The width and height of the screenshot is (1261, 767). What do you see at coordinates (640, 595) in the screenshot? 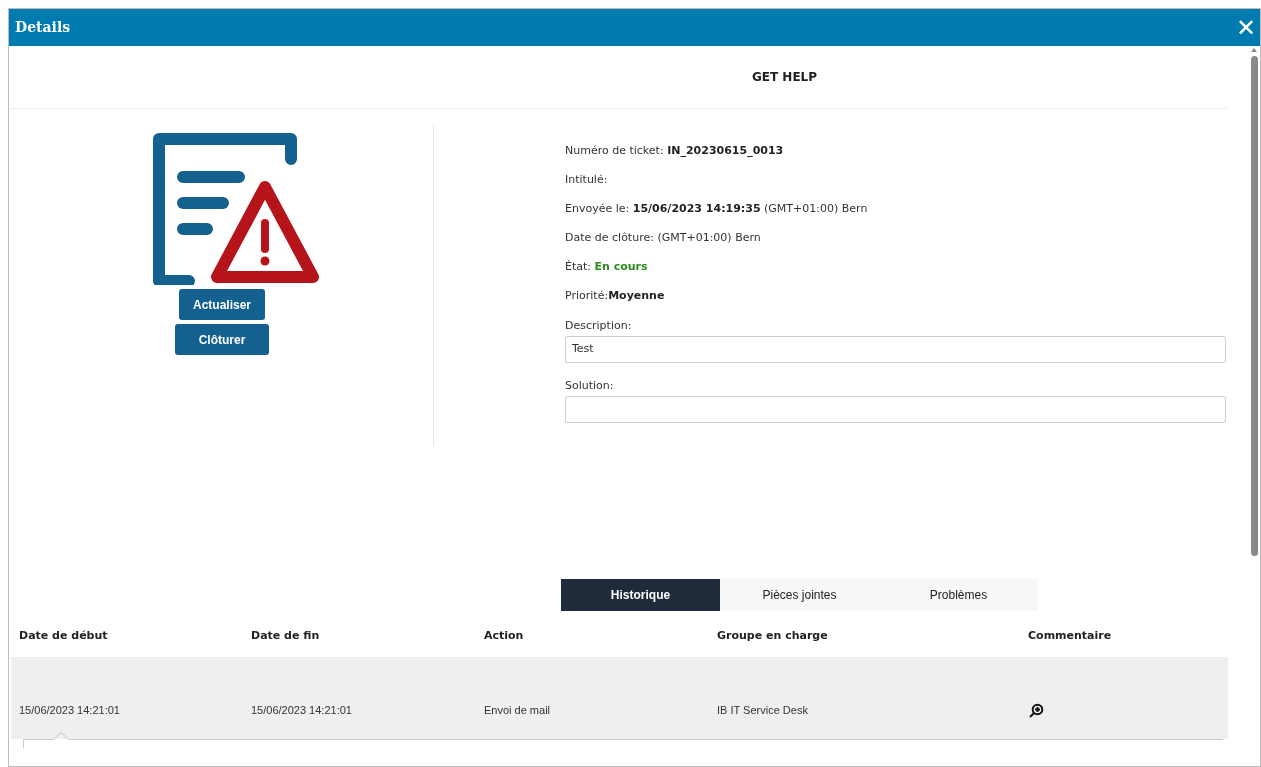
I see `tab: Historique` at bounding box center [640, 595].